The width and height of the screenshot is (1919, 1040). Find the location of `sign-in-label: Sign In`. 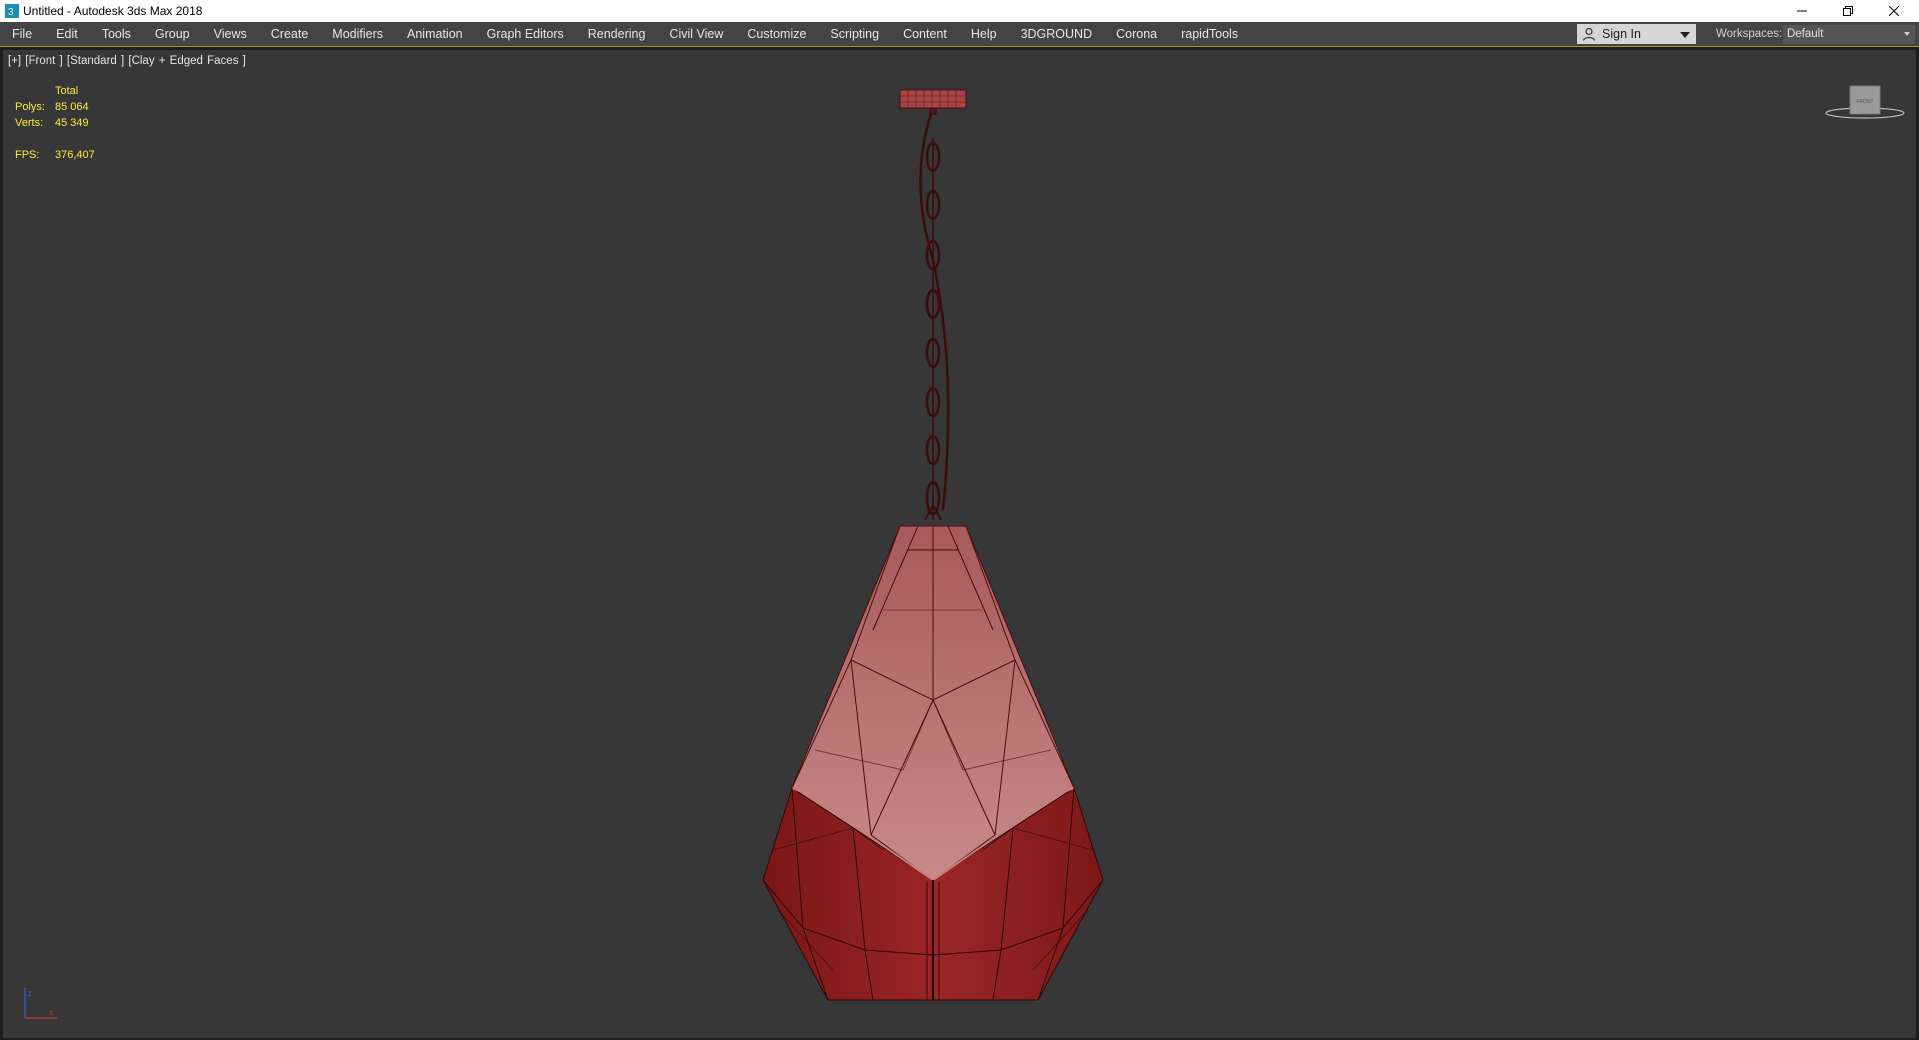

sign-in-label: Sign In is located at coordinates (1621, 34).